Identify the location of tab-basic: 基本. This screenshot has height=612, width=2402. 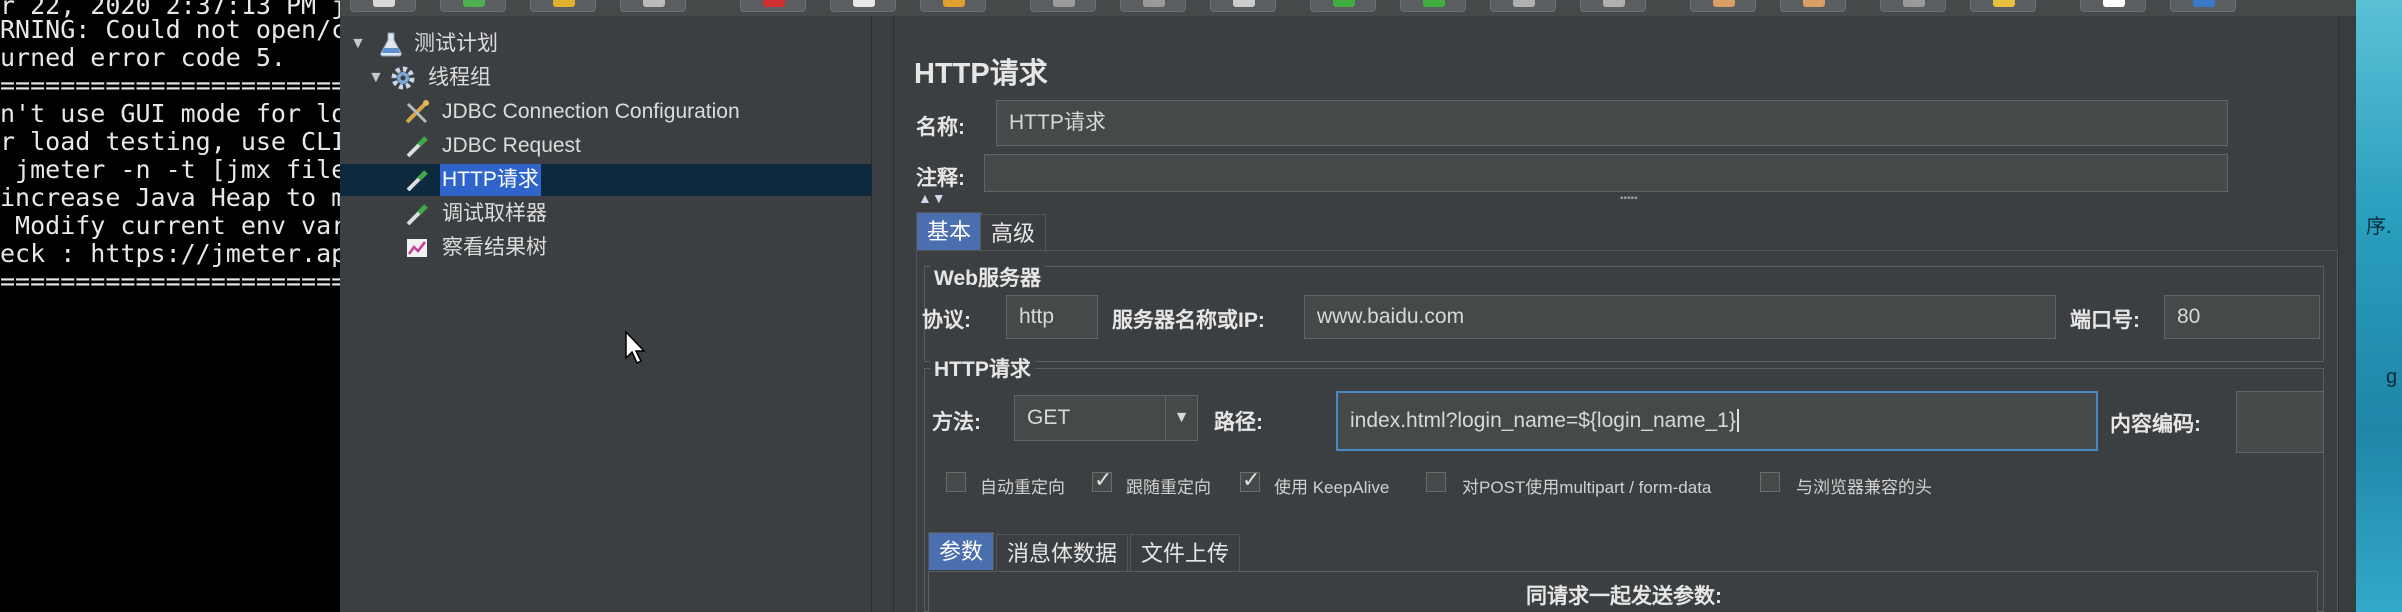
(949, 231).